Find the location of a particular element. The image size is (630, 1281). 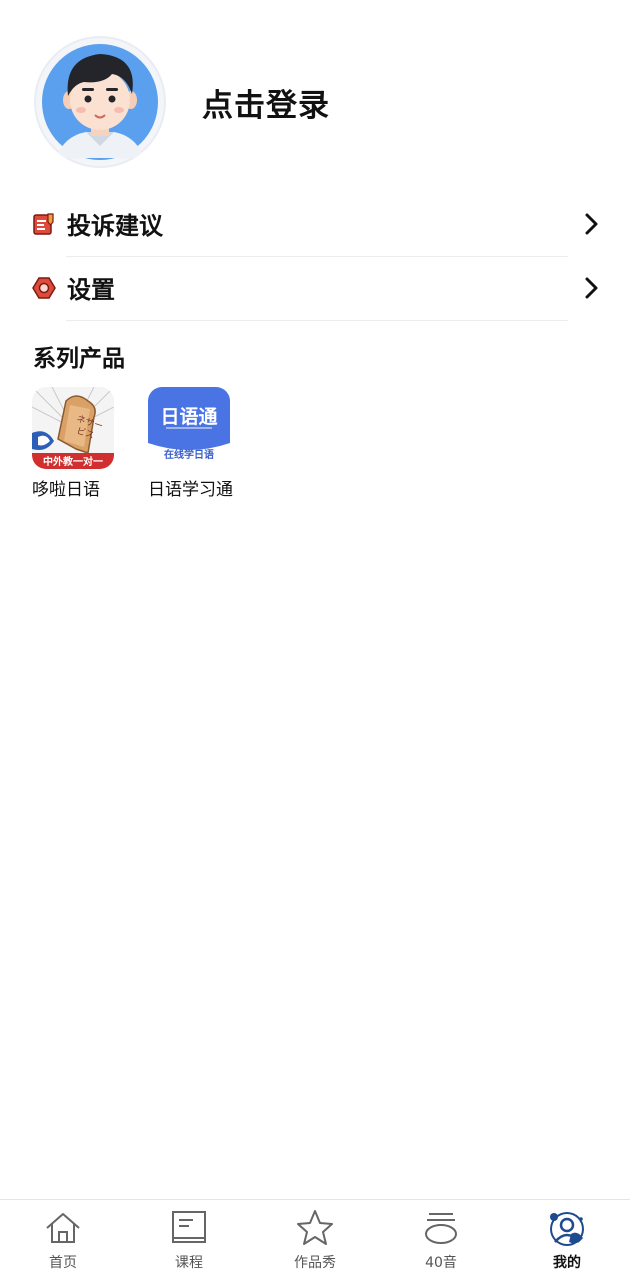

settings-icon is located at coordinates (44, 288).